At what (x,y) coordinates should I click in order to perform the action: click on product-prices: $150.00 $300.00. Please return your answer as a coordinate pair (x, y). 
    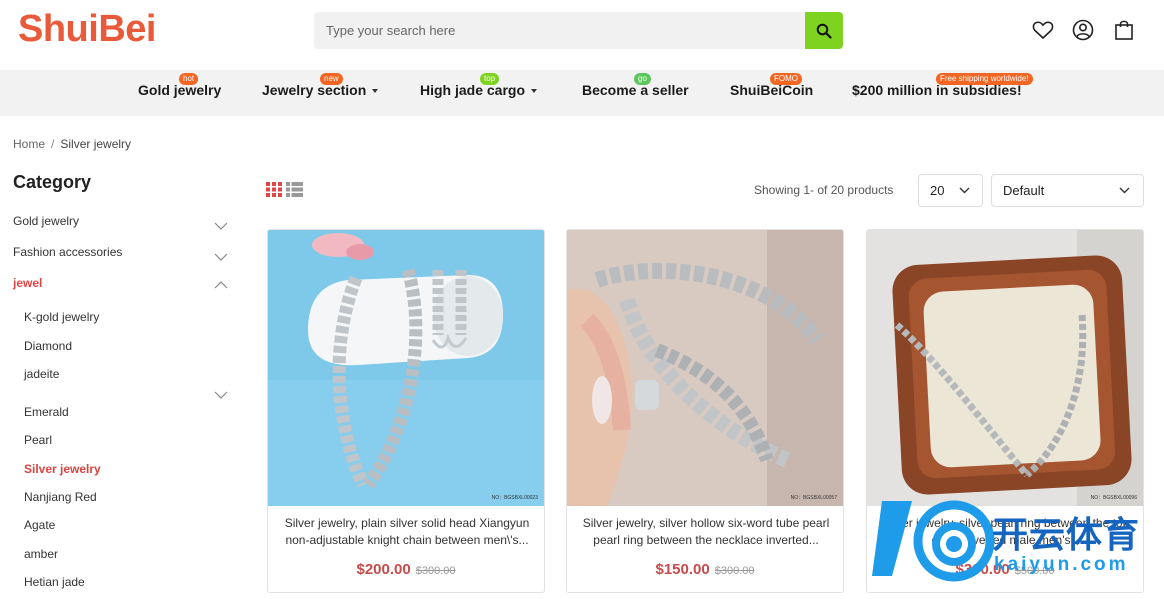
    Looking at the image, I should click on (705, 570).